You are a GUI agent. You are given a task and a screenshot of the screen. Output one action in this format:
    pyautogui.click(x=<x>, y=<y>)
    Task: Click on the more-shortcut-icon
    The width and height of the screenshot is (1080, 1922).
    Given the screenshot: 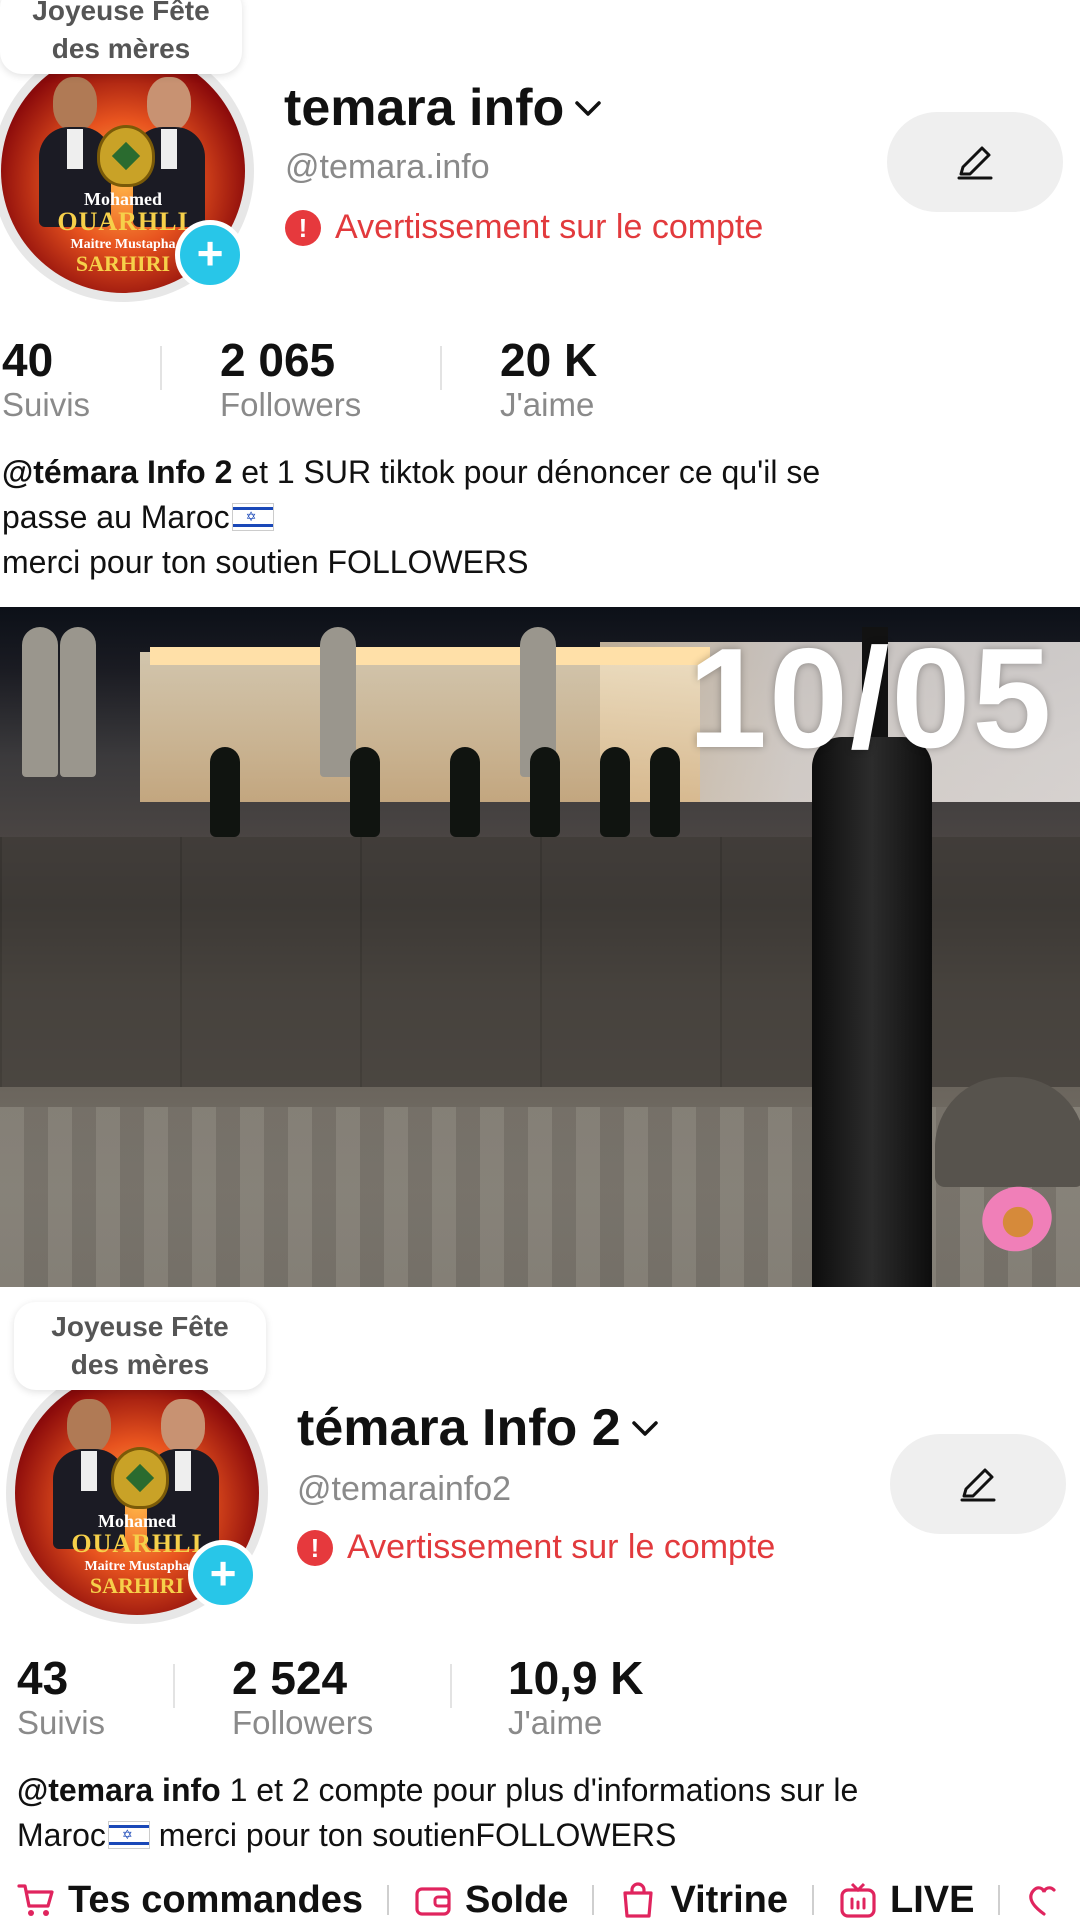 What is the action you would take?
    pyautogui.click(x=1044, y=1900)
    